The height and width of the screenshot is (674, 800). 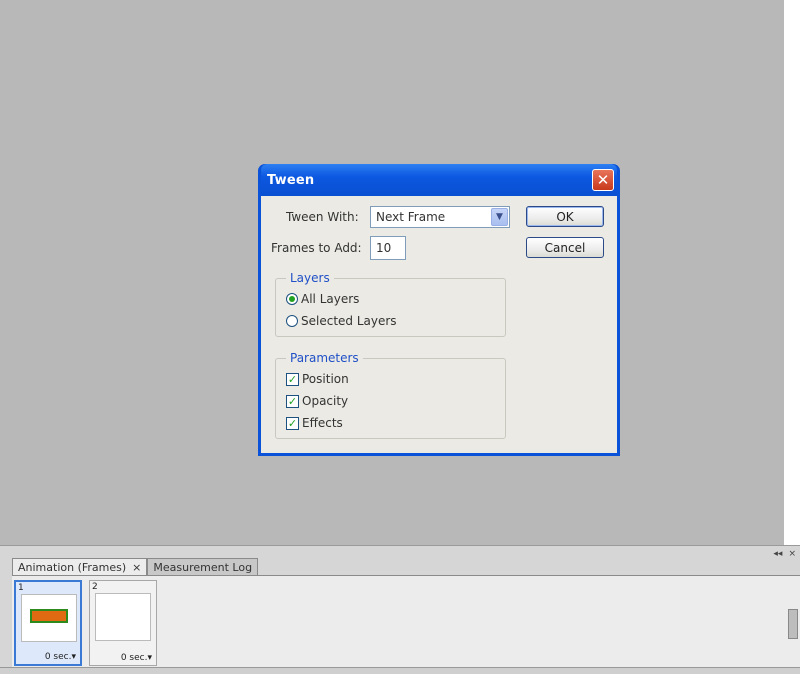 I want to click on frame-1: 1 0 sec.▾, so click(x=48, y=623).